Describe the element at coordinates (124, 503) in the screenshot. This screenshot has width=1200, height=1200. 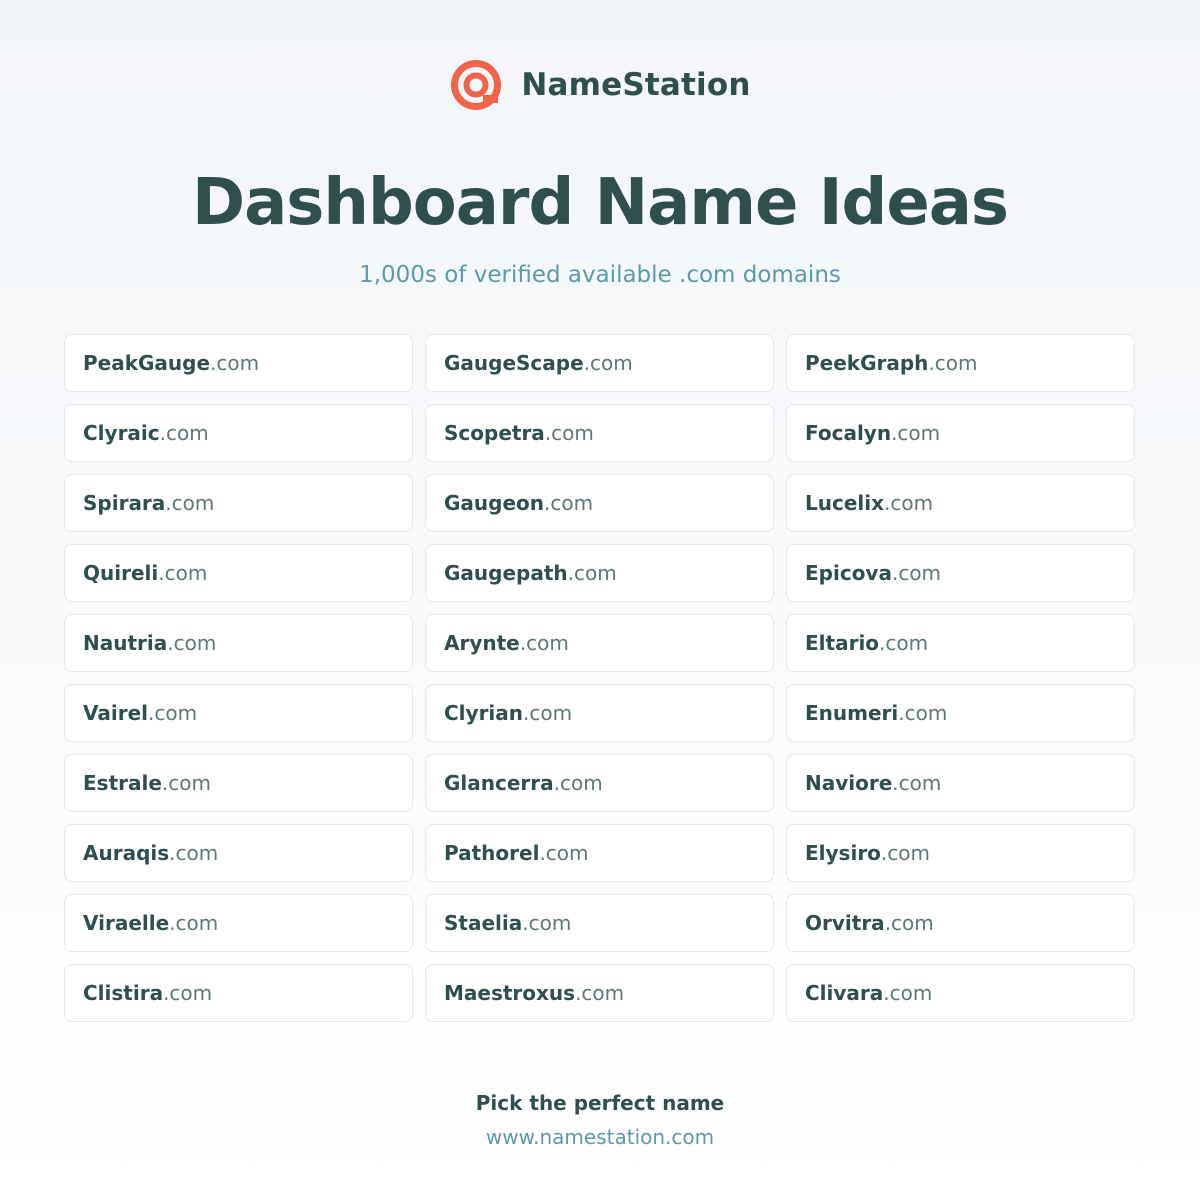
I see `domain-name: Spirara` at that location.